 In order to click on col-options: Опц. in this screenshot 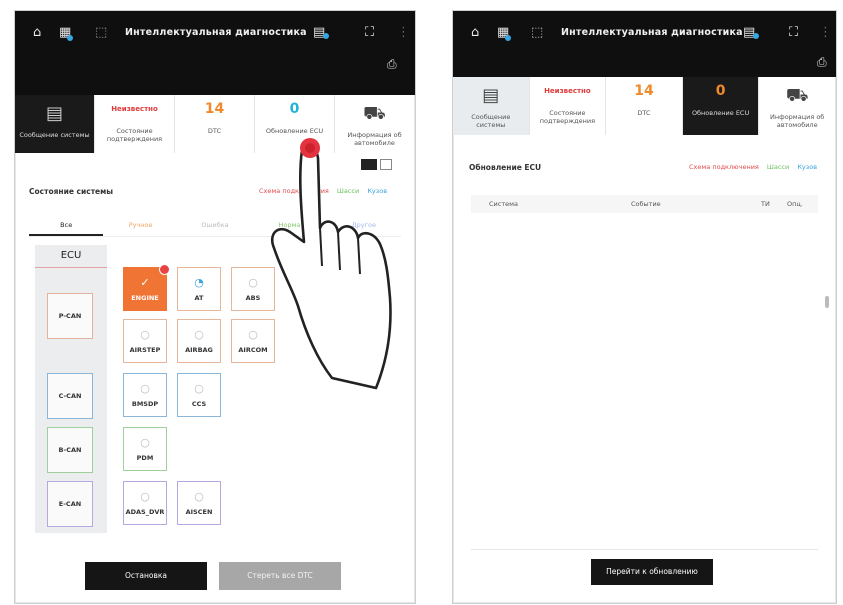, I will do `click(795, 204)`.